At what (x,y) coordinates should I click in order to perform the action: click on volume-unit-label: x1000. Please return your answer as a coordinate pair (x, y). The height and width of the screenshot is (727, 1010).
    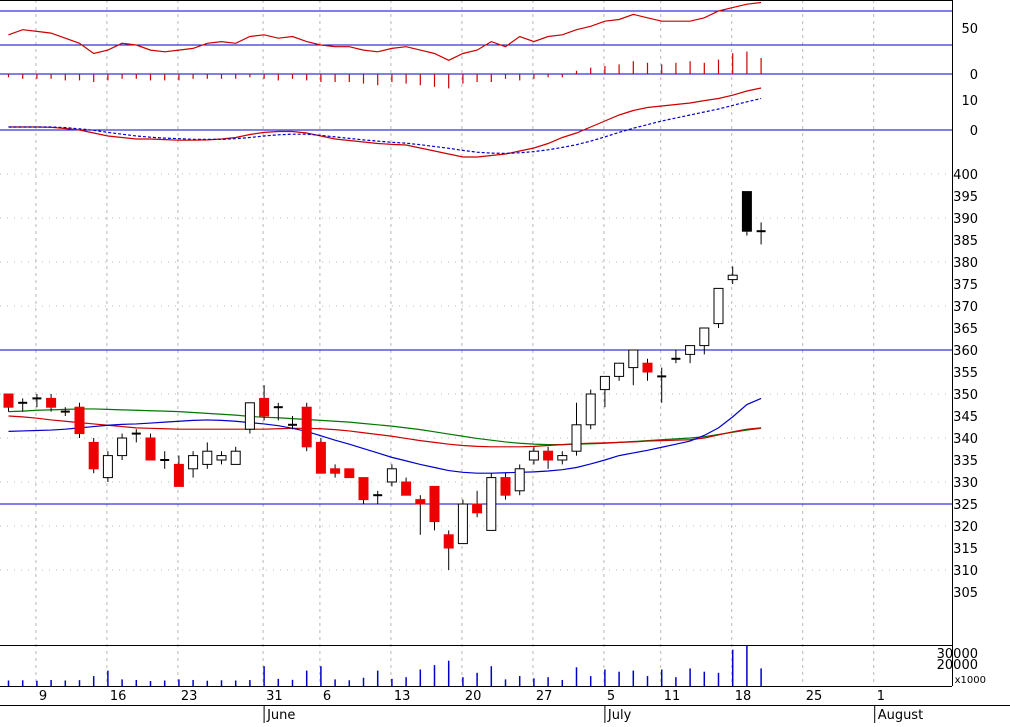
    Looking at the image, I should click on (970, 680).